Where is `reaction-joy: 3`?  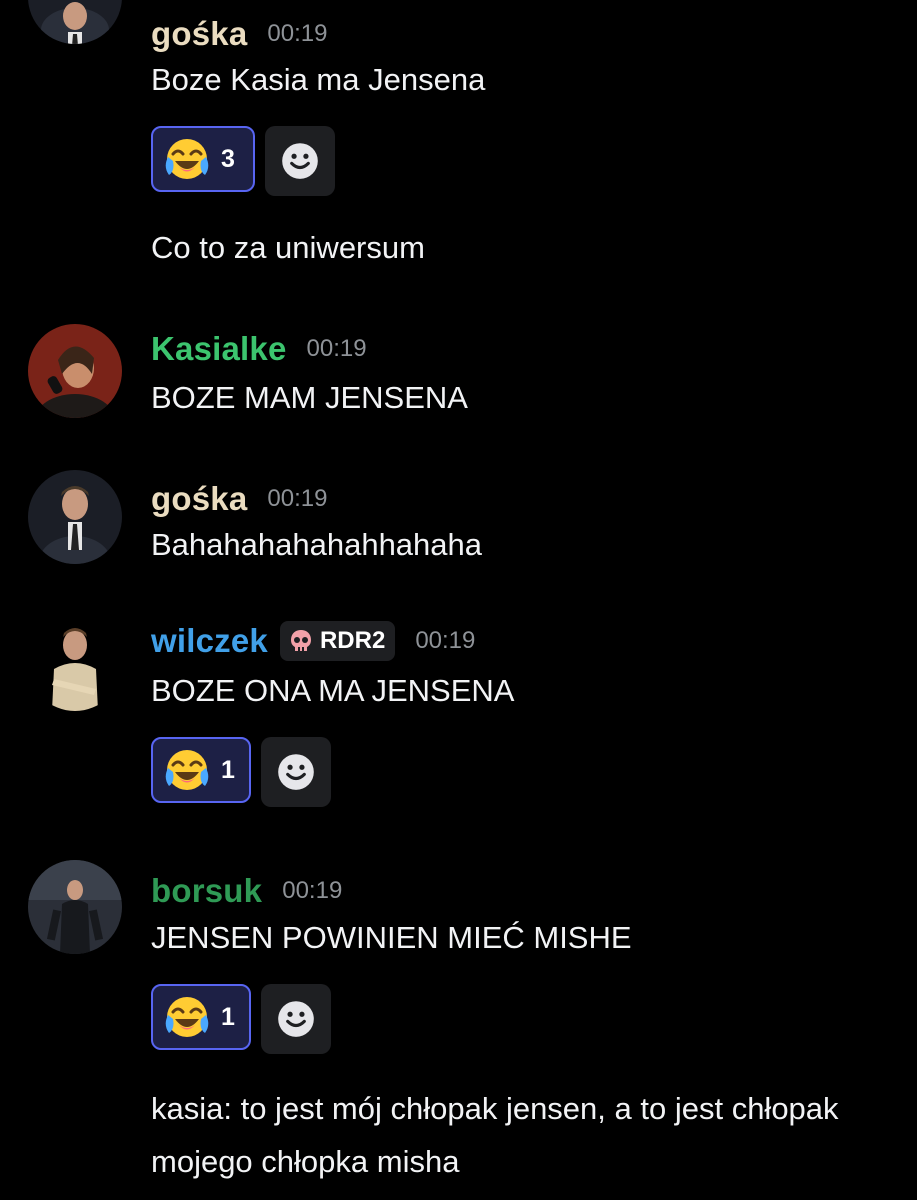 reaction-joy: 3 is located at coordinates (203, 159).